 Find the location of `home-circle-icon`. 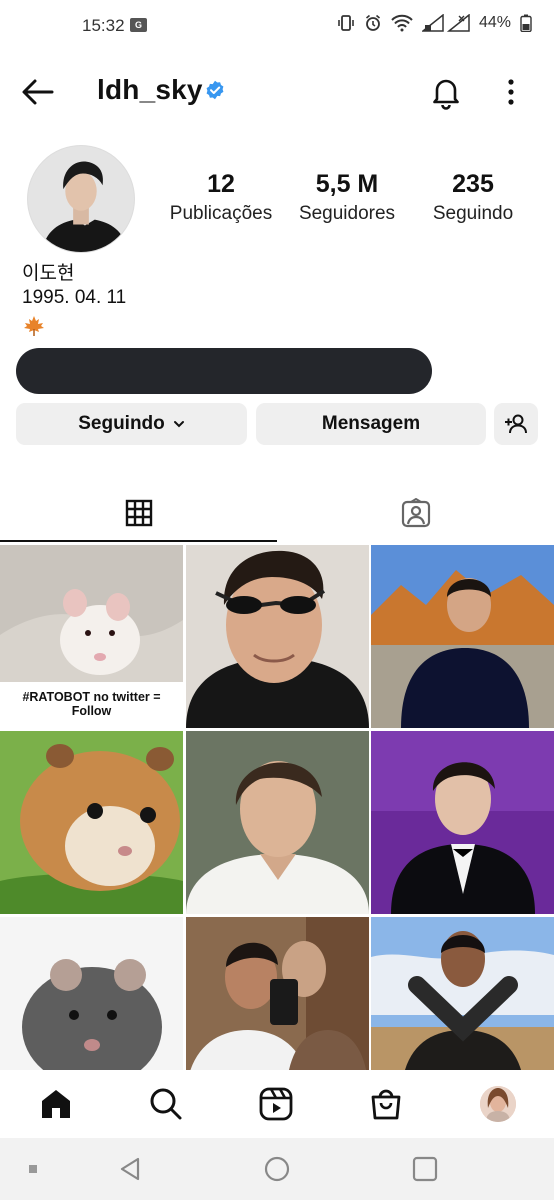

home-circle-icon is located at coordinates (277, 1169).